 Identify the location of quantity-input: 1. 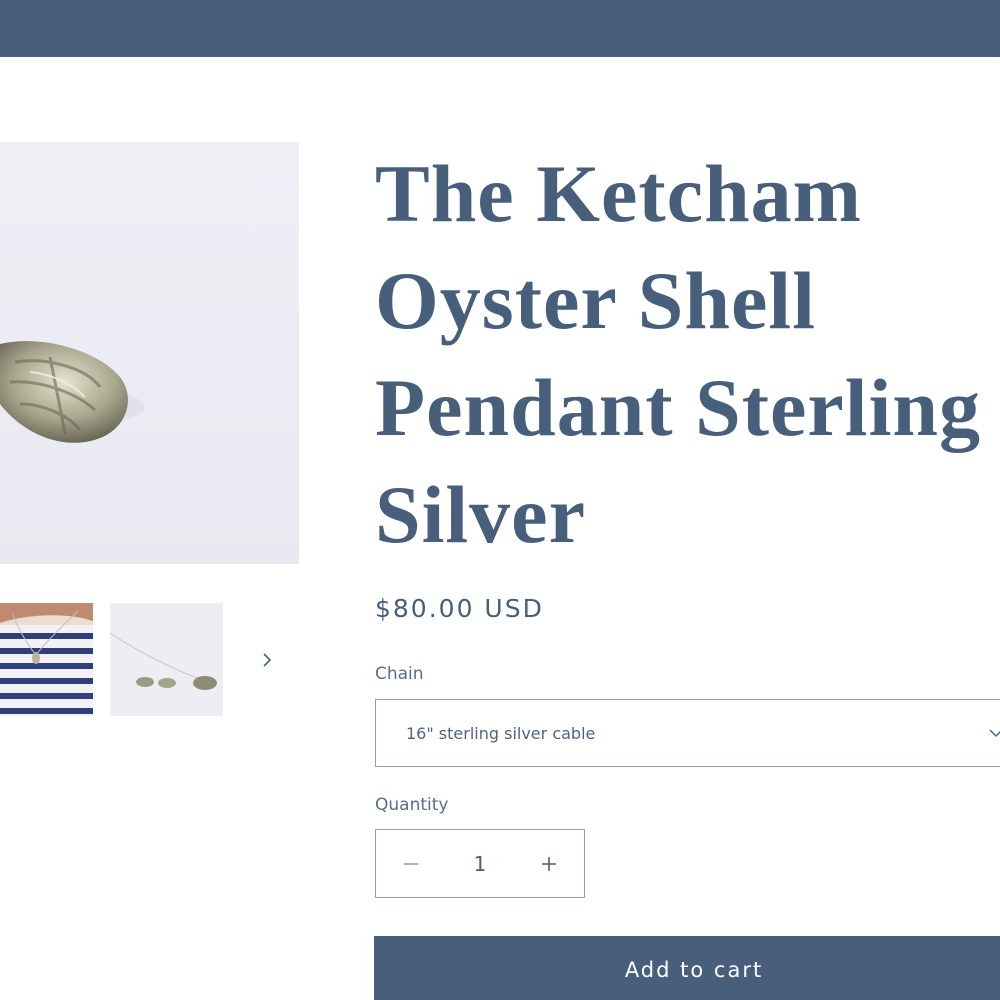
(480, 864).